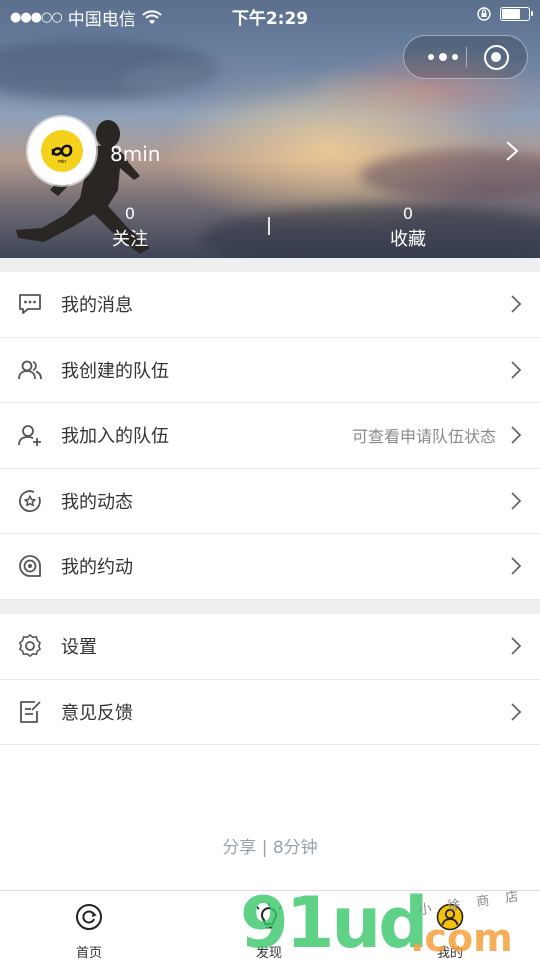 Image resolution: width=540 pixels, height=960 pixels. Describe the element at coordinates (270, 567) in the screenshot. I see `menu-item-my-appointments: 我的约动` at that location.